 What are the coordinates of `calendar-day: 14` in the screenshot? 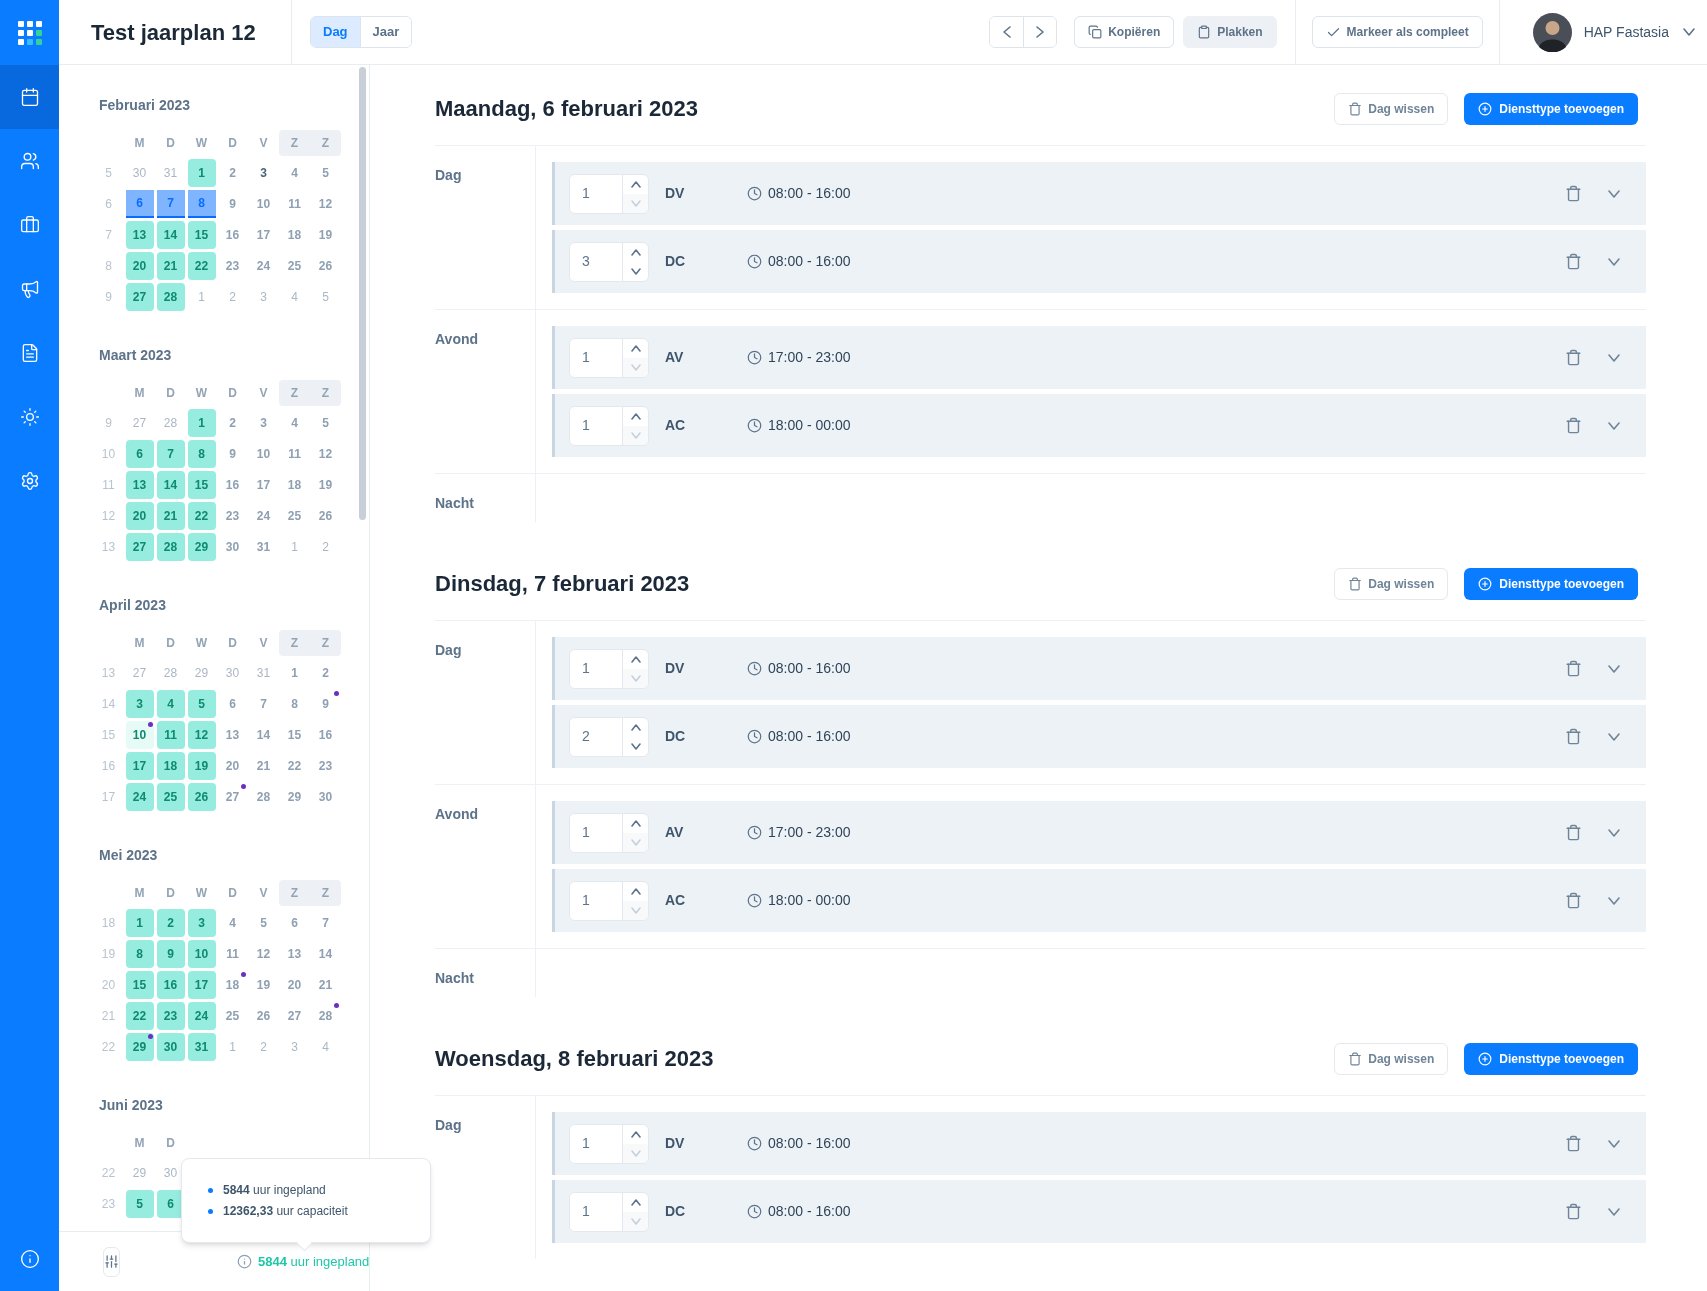 It's located at (170, 485).